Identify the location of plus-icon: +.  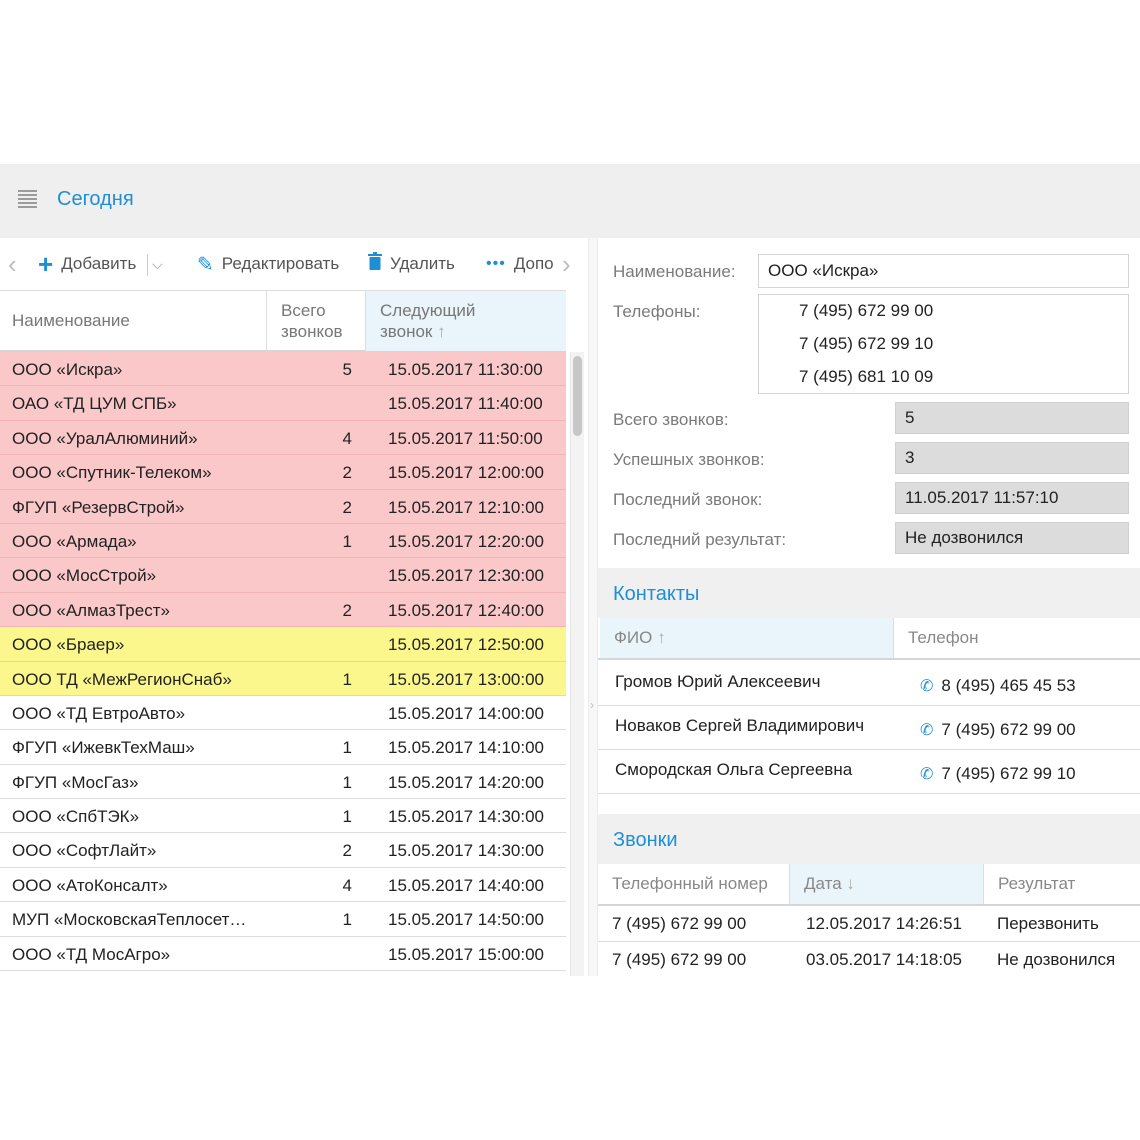
(46, 263).